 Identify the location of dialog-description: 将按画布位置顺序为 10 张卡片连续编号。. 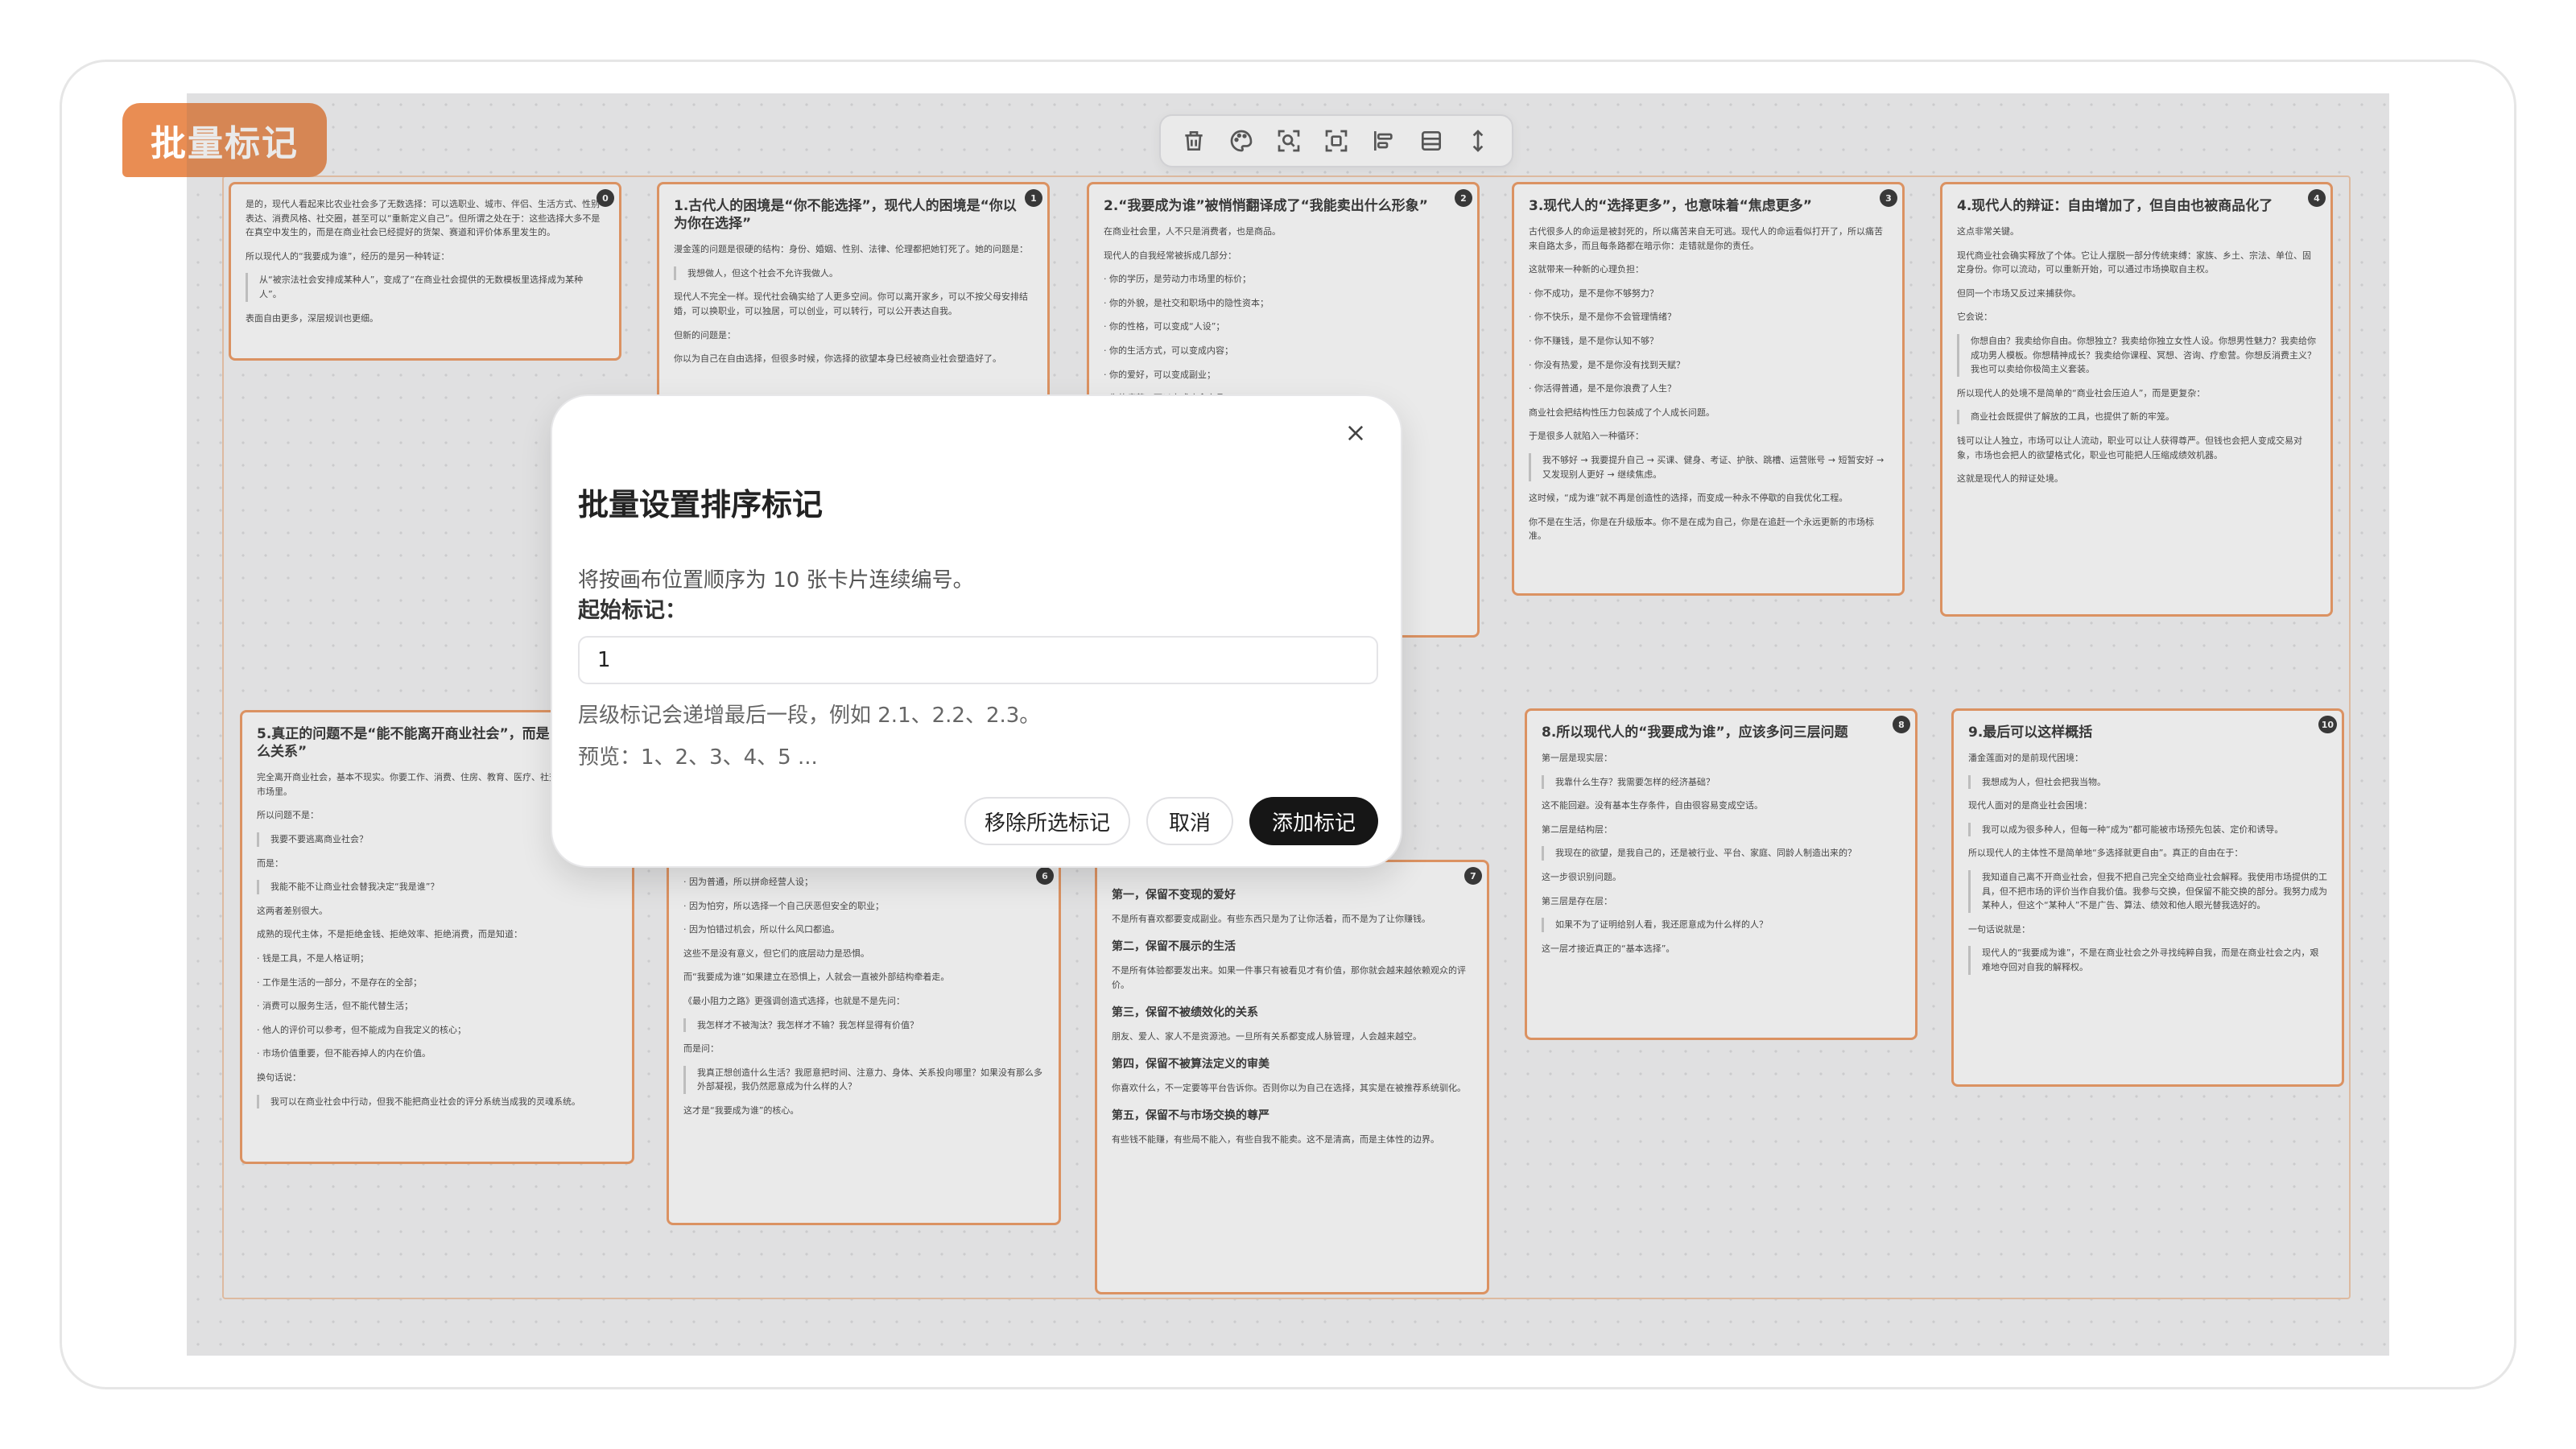
(776, 580).